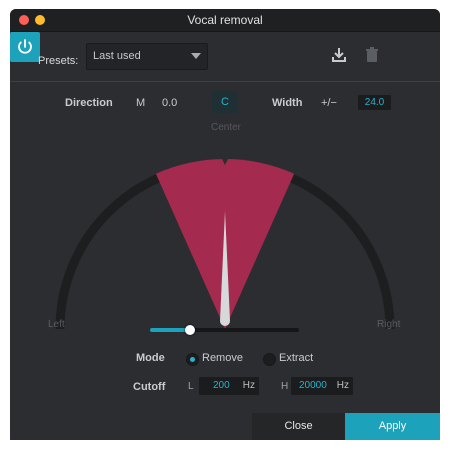  What do you see at coordinates (287, 103) in the screenshot?
I see `width-label: Width` at bounding box center [287, 103].